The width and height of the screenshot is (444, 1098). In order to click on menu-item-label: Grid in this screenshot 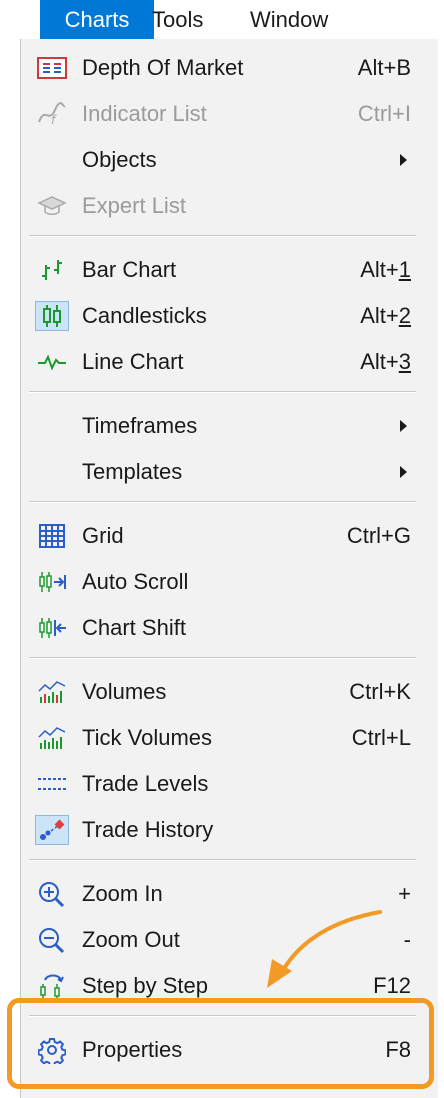, I will do `click(103, 535)`.